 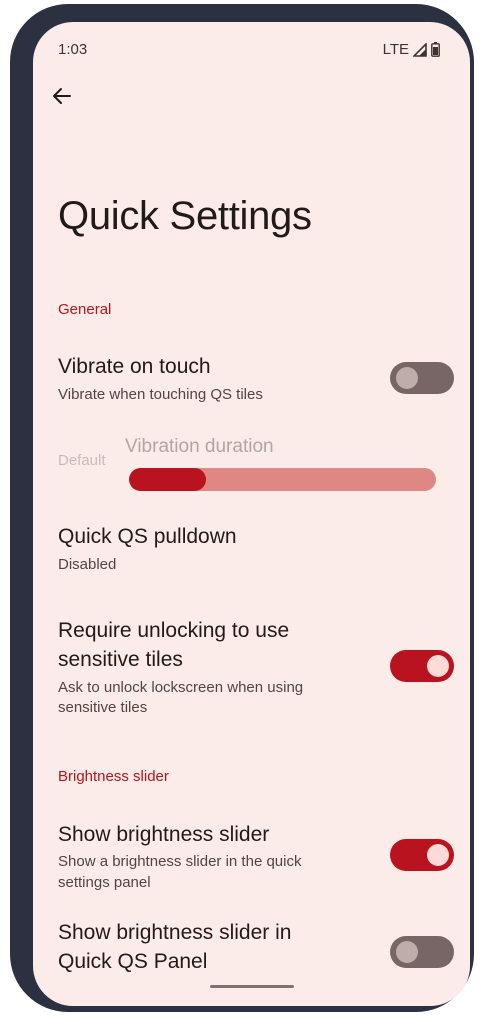 I want to click on require-unlock-title-line2: sensitive tiles, so click(x=120, y=659).